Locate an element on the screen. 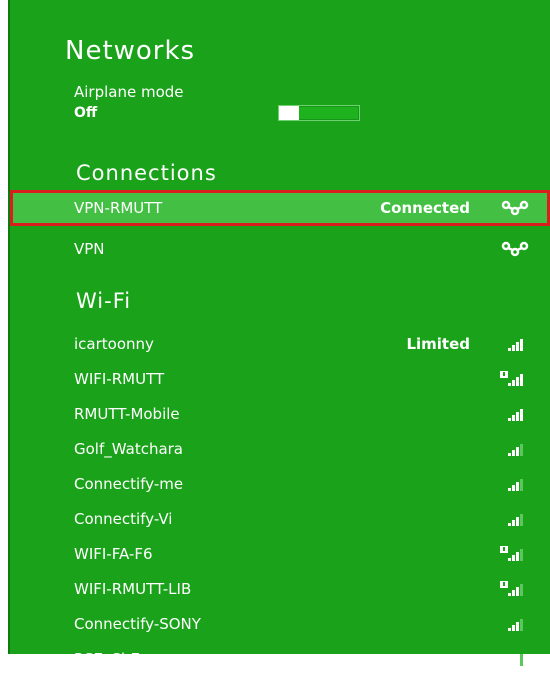 The image size is (550, 682). connection-name: VPN is located at coordinates (89, 249).